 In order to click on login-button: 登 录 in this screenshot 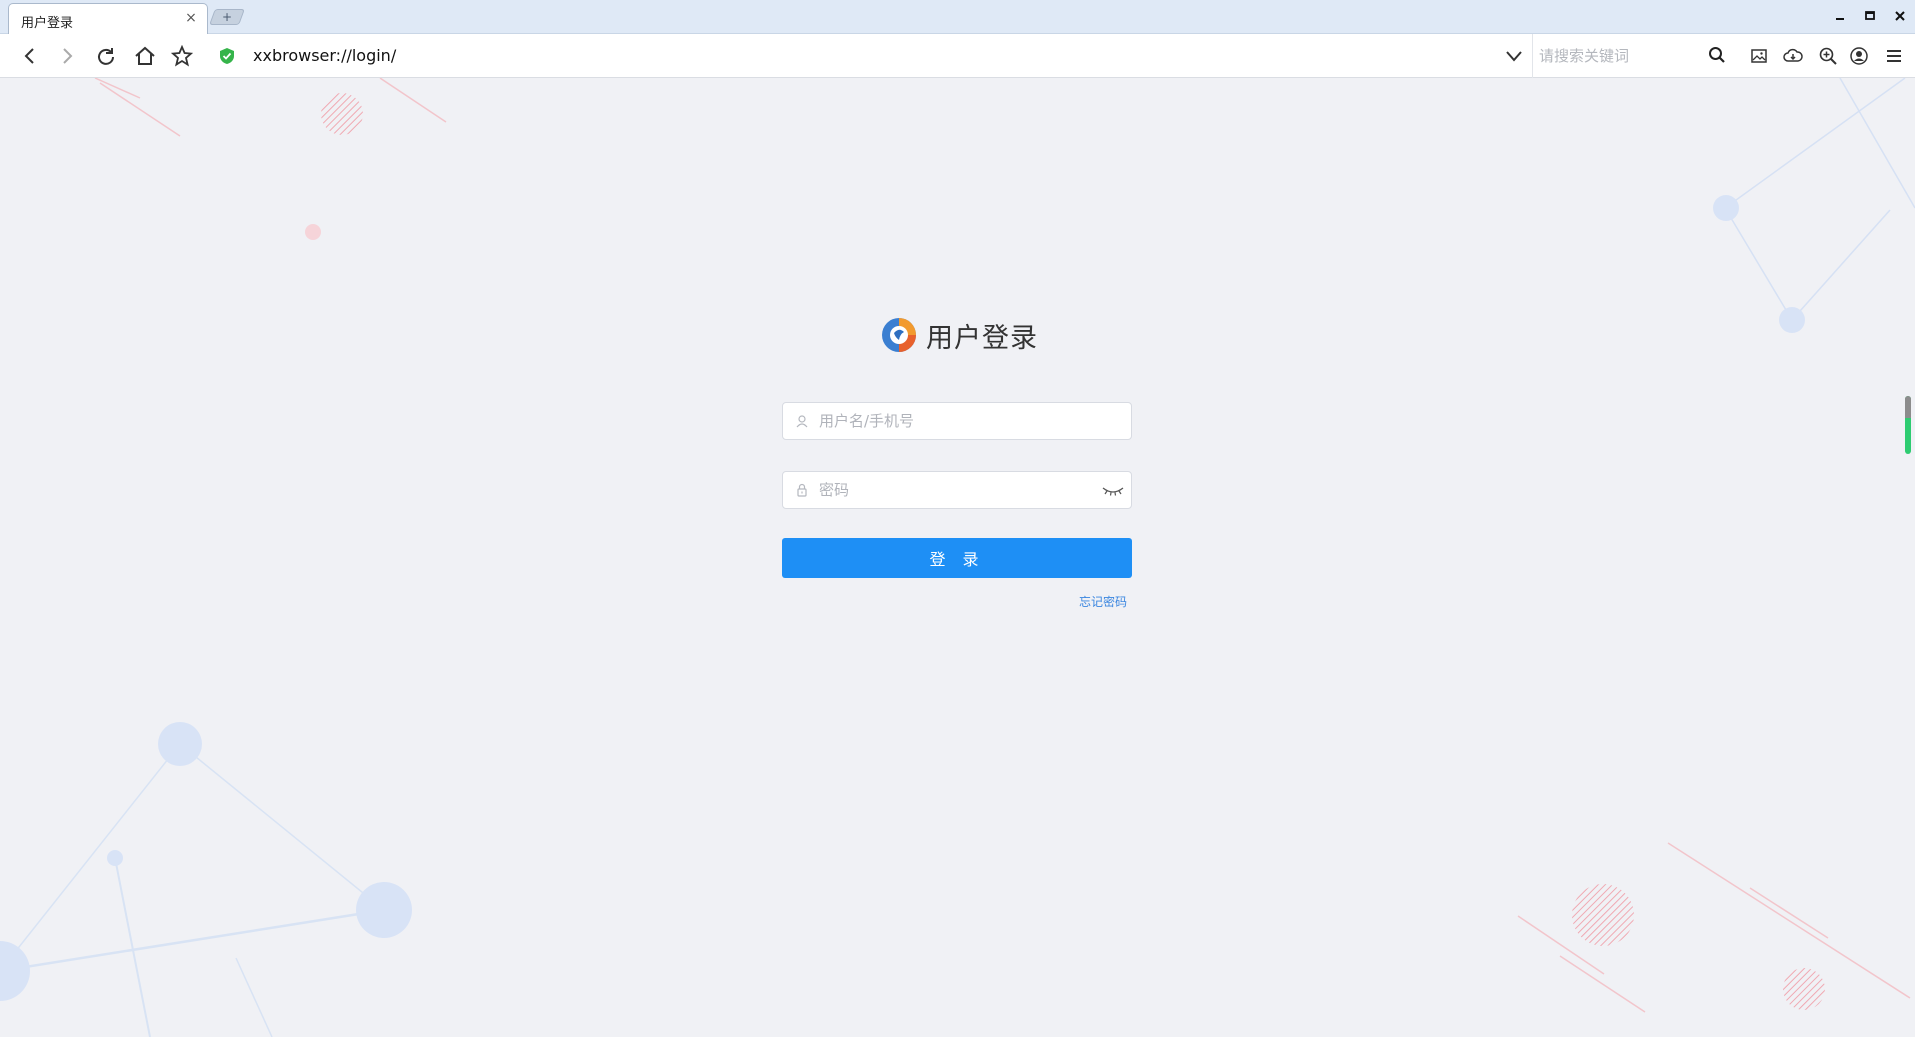, I will do `click(957, 558)`.